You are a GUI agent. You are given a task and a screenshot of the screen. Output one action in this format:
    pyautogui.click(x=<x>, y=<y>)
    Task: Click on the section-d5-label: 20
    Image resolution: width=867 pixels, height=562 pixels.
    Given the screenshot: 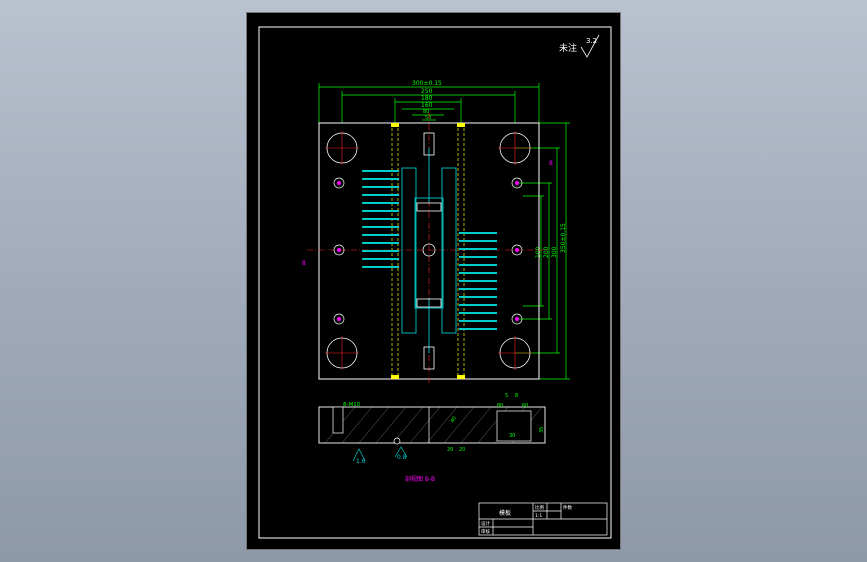 What is the action you would take?
    pyautogui.click(x=450, y=450)
    